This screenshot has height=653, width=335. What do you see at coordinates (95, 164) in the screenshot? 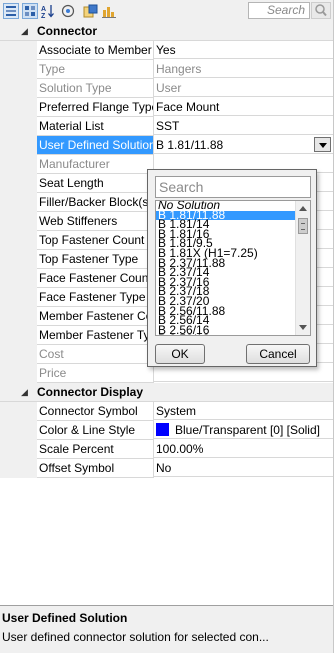
I see `property-label: Manufacturer` at bounding box center [95, 164].